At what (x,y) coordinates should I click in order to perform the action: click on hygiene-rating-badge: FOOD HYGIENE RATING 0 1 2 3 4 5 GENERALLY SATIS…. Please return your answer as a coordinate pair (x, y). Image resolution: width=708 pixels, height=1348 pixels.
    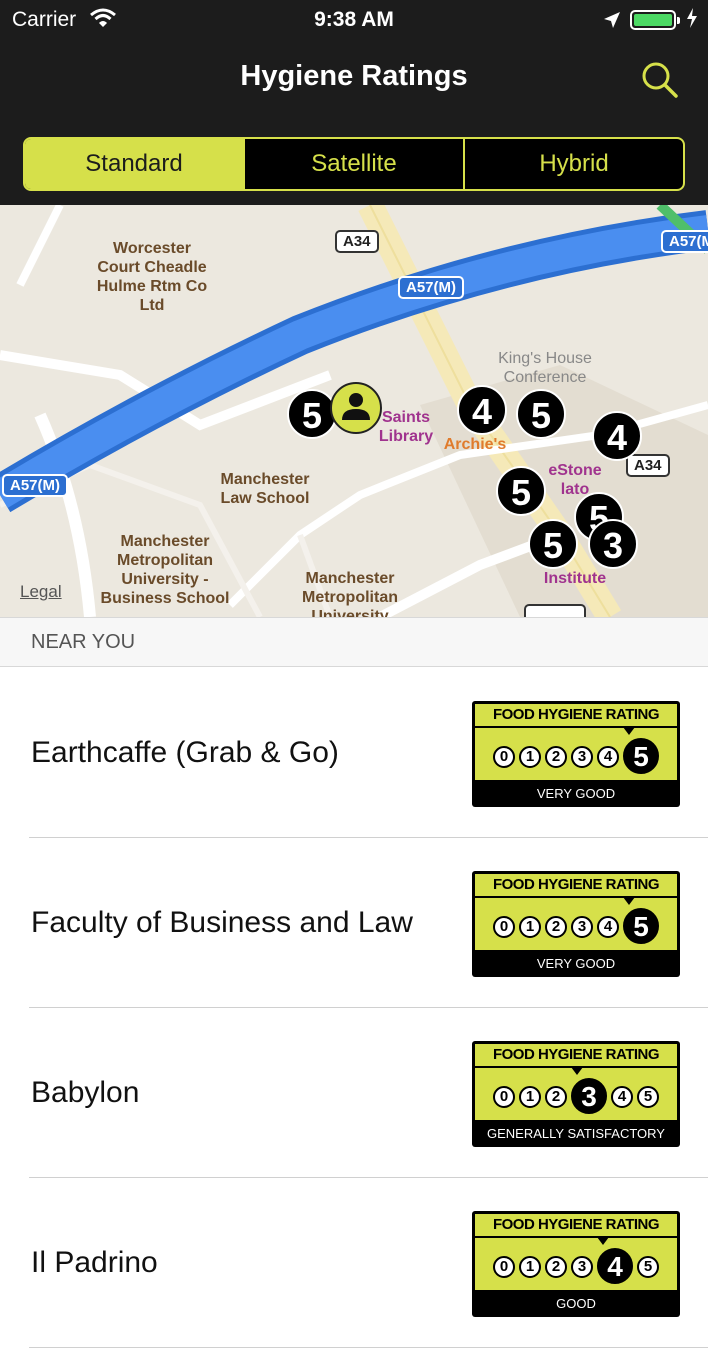
    Looking at the image, I should click on (576, 1094).